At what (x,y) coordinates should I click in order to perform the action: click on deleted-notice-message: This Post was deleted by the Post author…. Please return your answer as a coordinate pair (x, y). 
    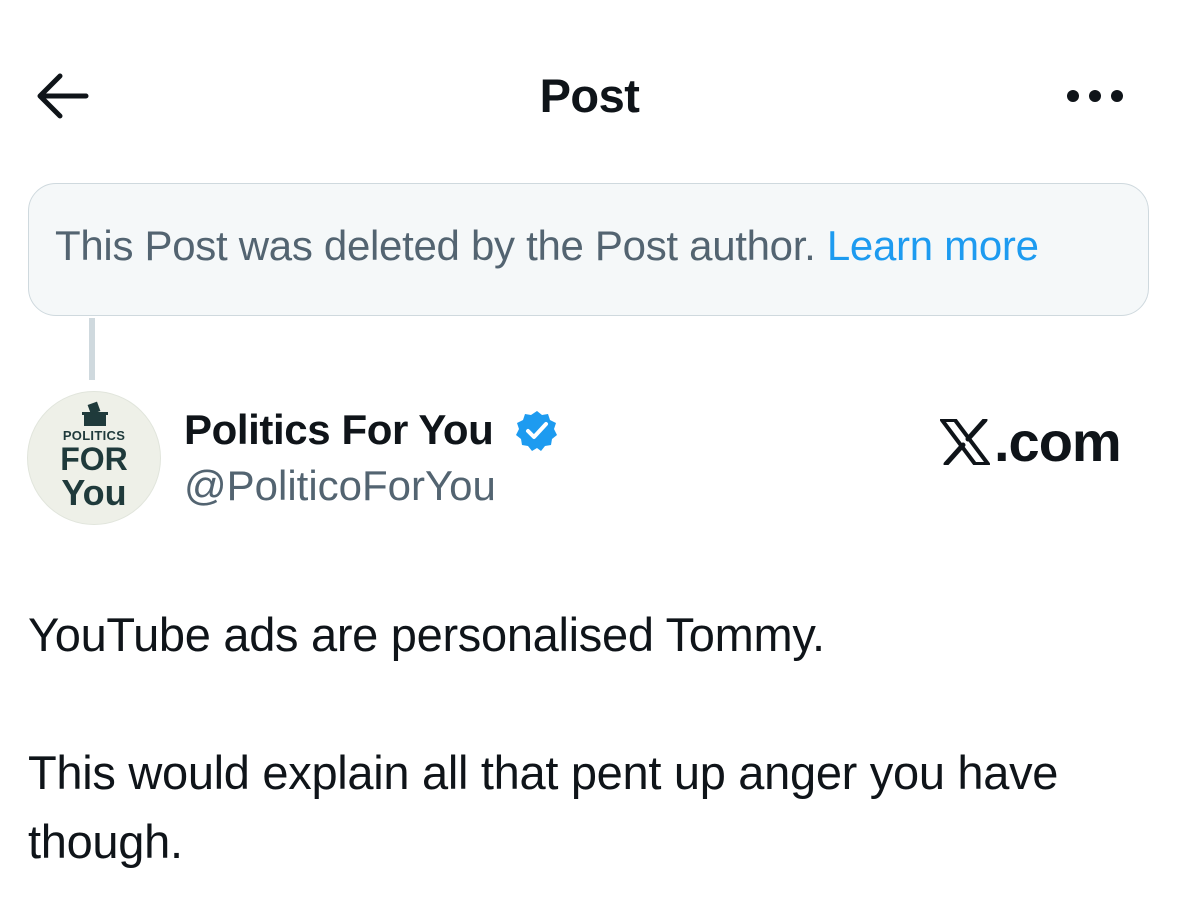
    Looking at the image, I should click on (435, 245).